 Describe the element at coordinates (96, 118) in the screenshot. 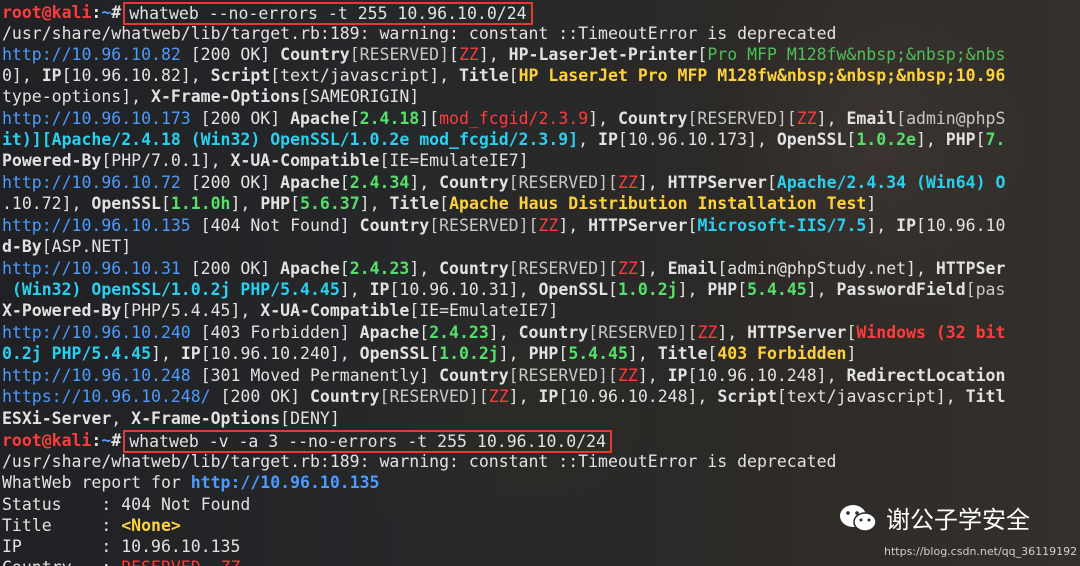

I see `result-url-link: http://10.96.10.173` at that location.